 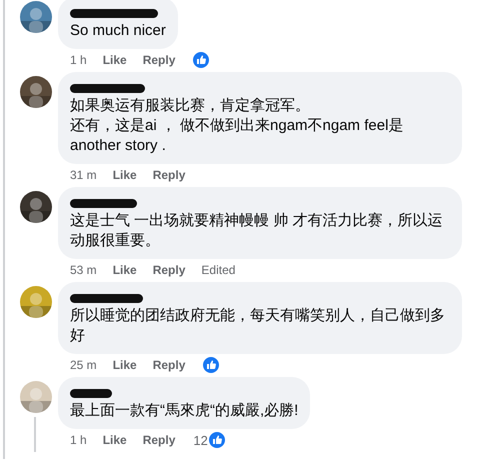 I want to click on comment-text: 如果奥运有服装比赛，肯定拿冠军。, so click(x=190, y=106).